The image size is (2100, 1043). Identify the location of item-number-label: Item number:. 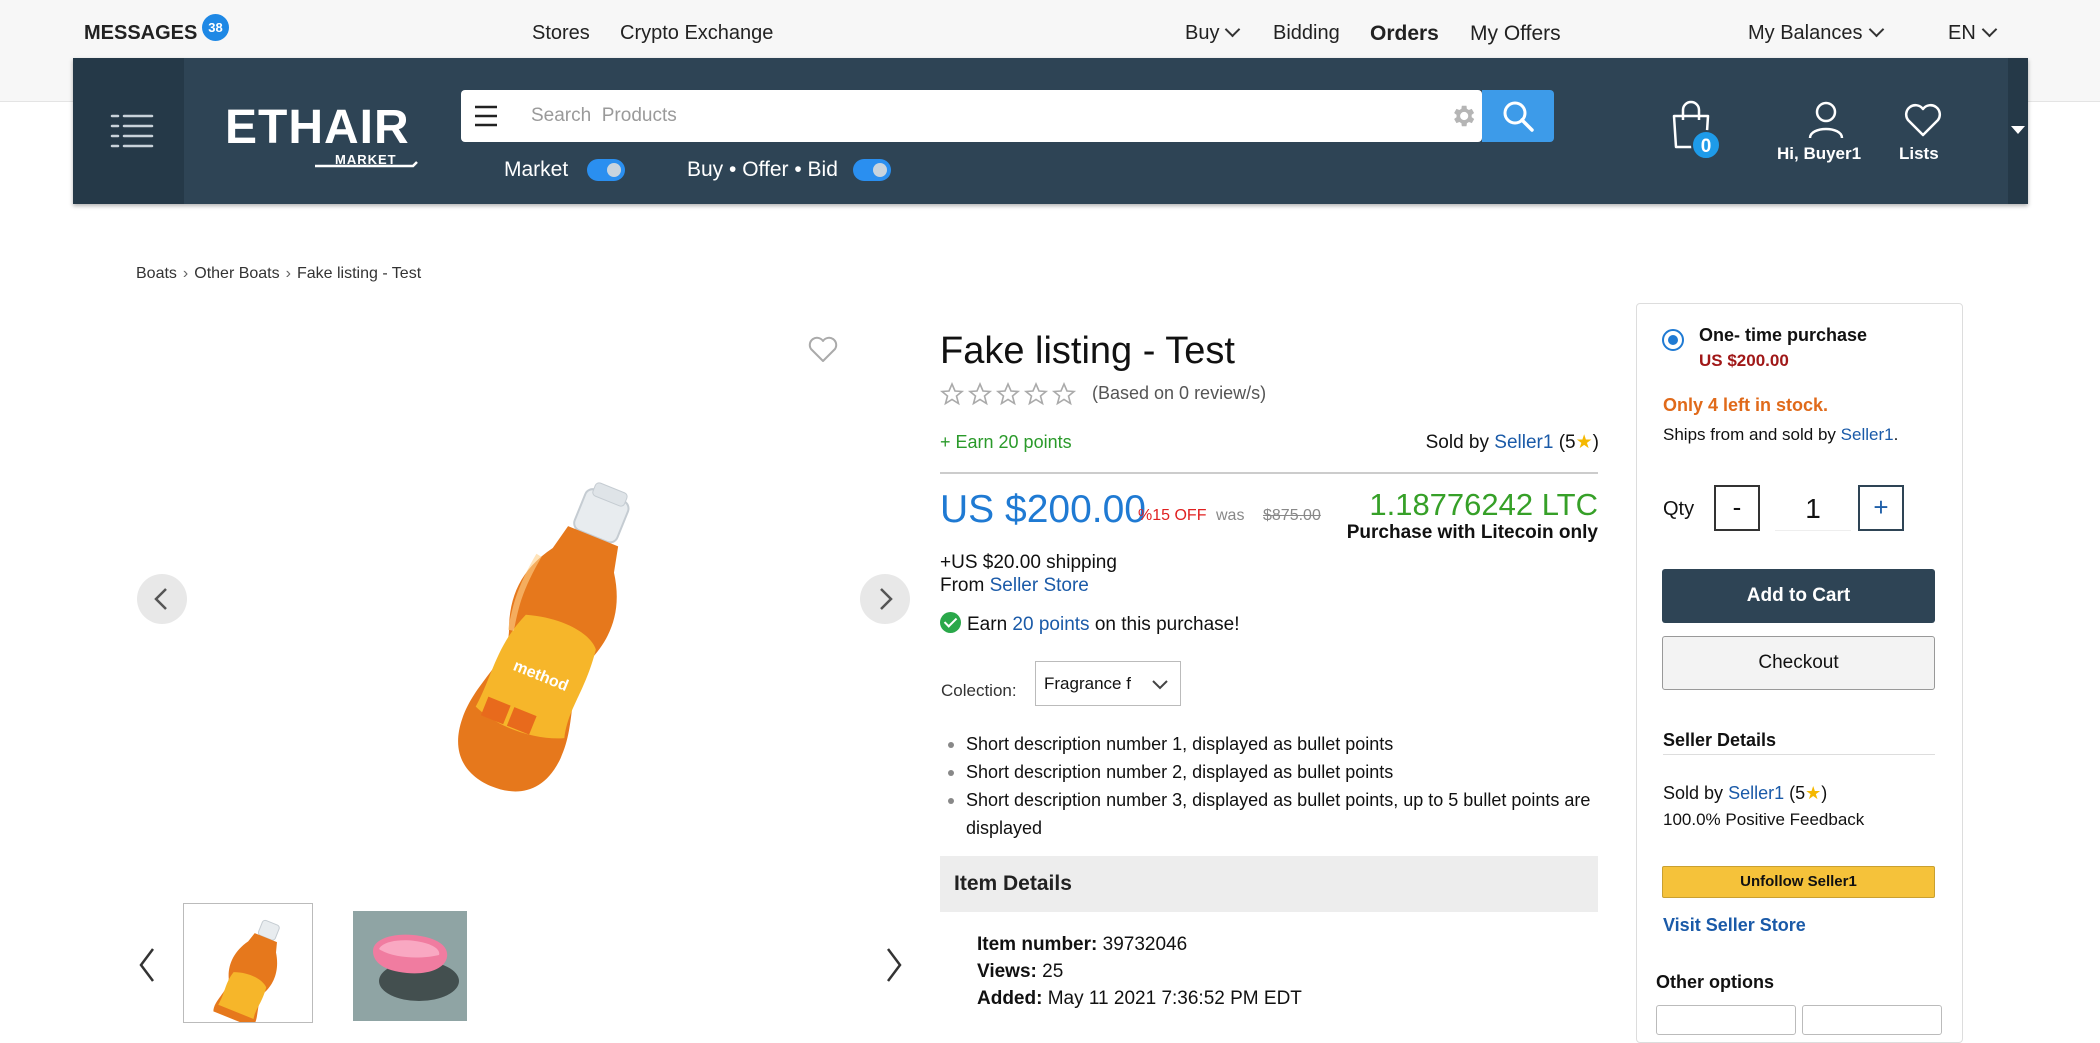
(1037, 944).